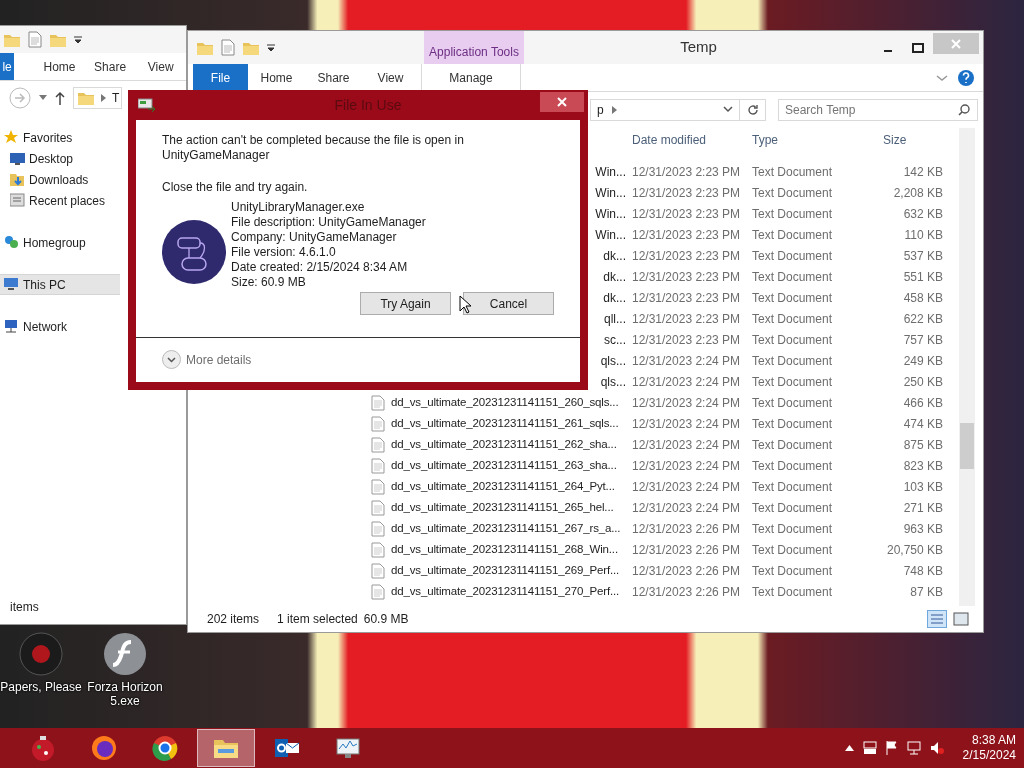 The width and height of the screenshot is (1024, 768). I want to click on icon-label: Forza Horizon 5.exe, so click(125, 694).